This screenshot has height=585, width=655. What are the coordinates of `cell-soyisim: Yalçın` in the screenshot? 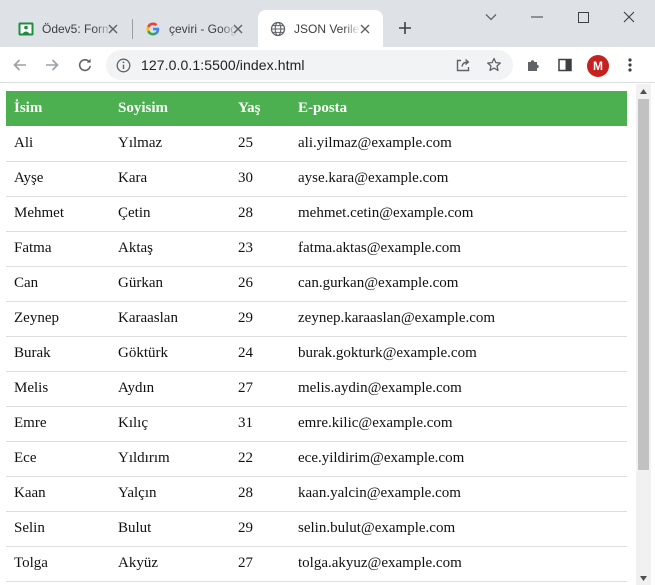 It's located at (170, 494).